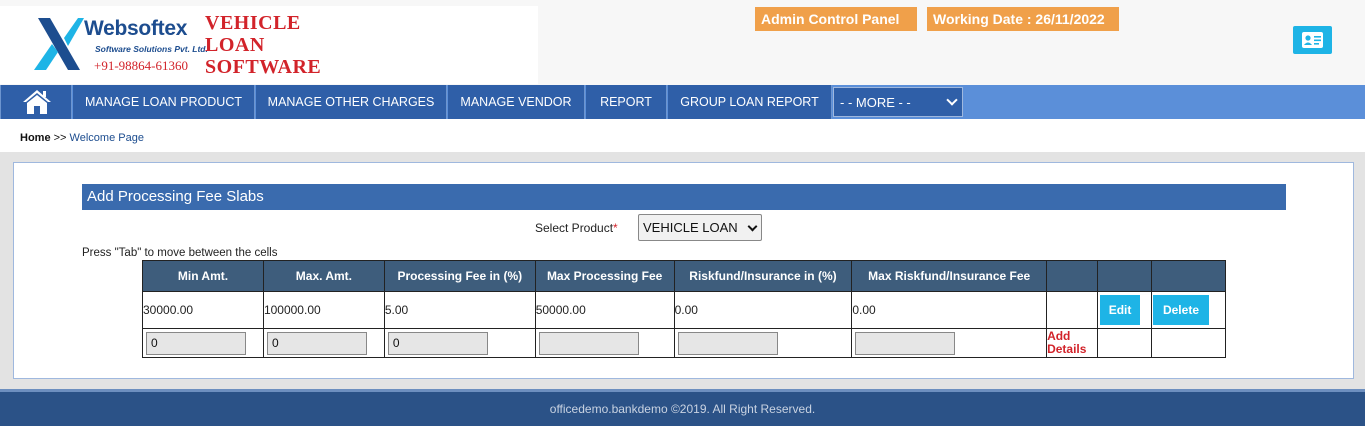  Describe the element at coordinates (690, 227) in the screenshot. I see `product-select-value: VEHICLE LOAN` at that location.